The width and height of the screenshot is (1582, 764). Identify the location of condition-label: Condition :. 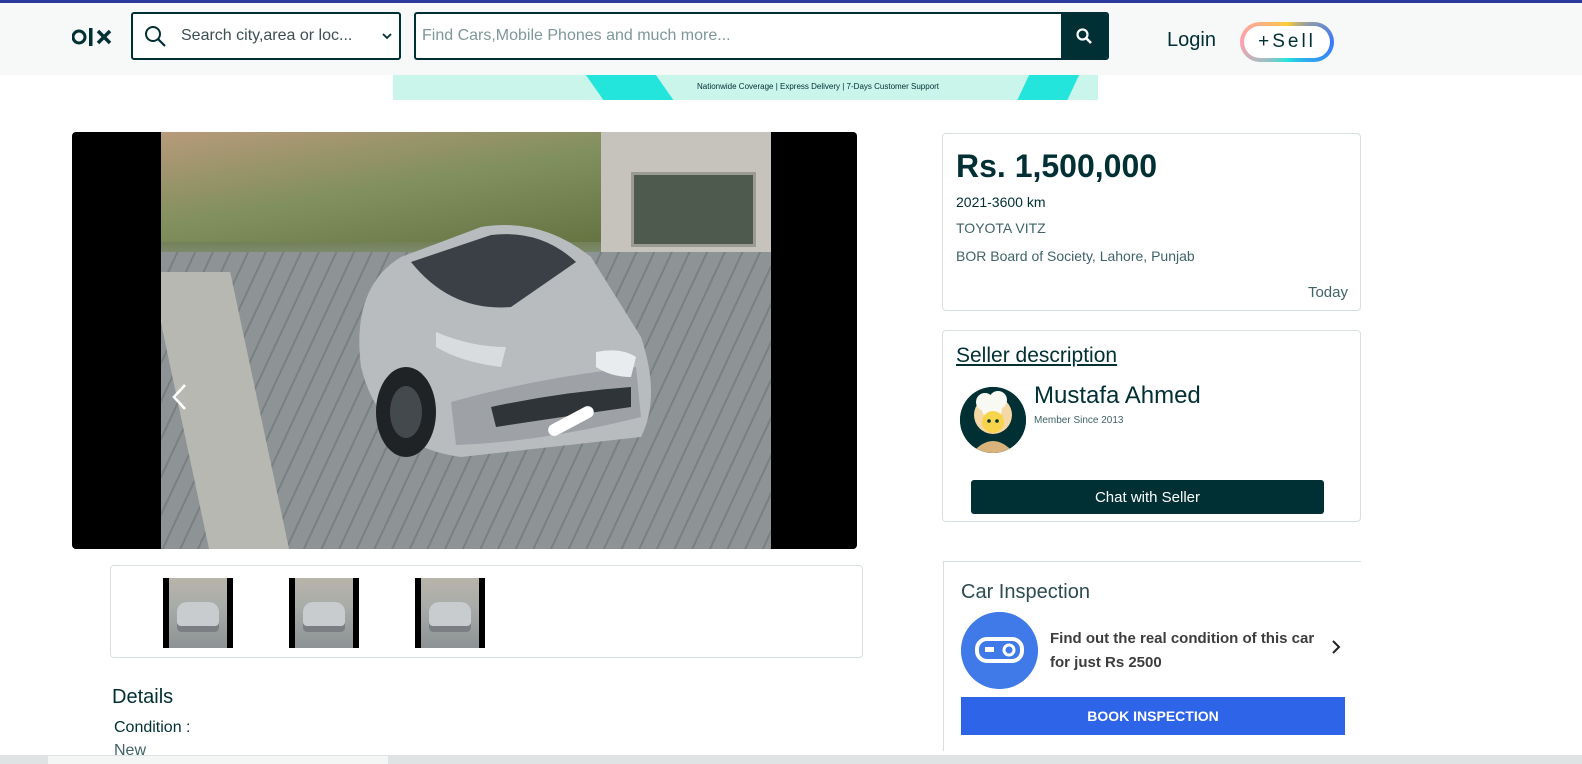
(152, 727).